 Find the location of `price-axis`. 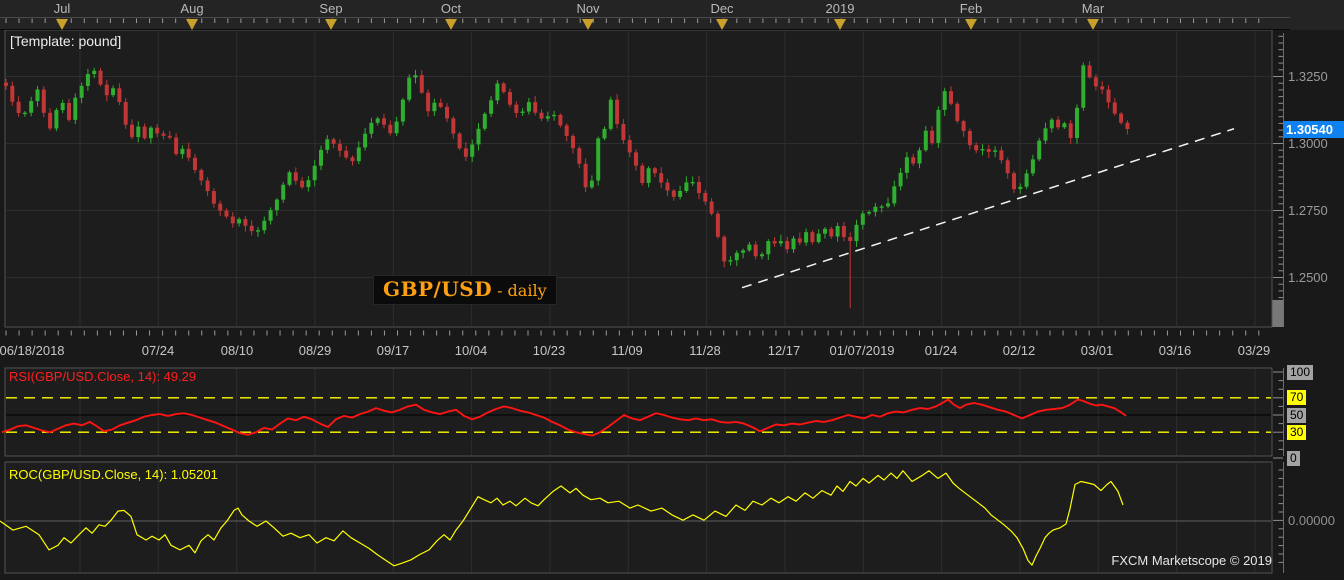

price-axis is located at coordinates (1308, 178).